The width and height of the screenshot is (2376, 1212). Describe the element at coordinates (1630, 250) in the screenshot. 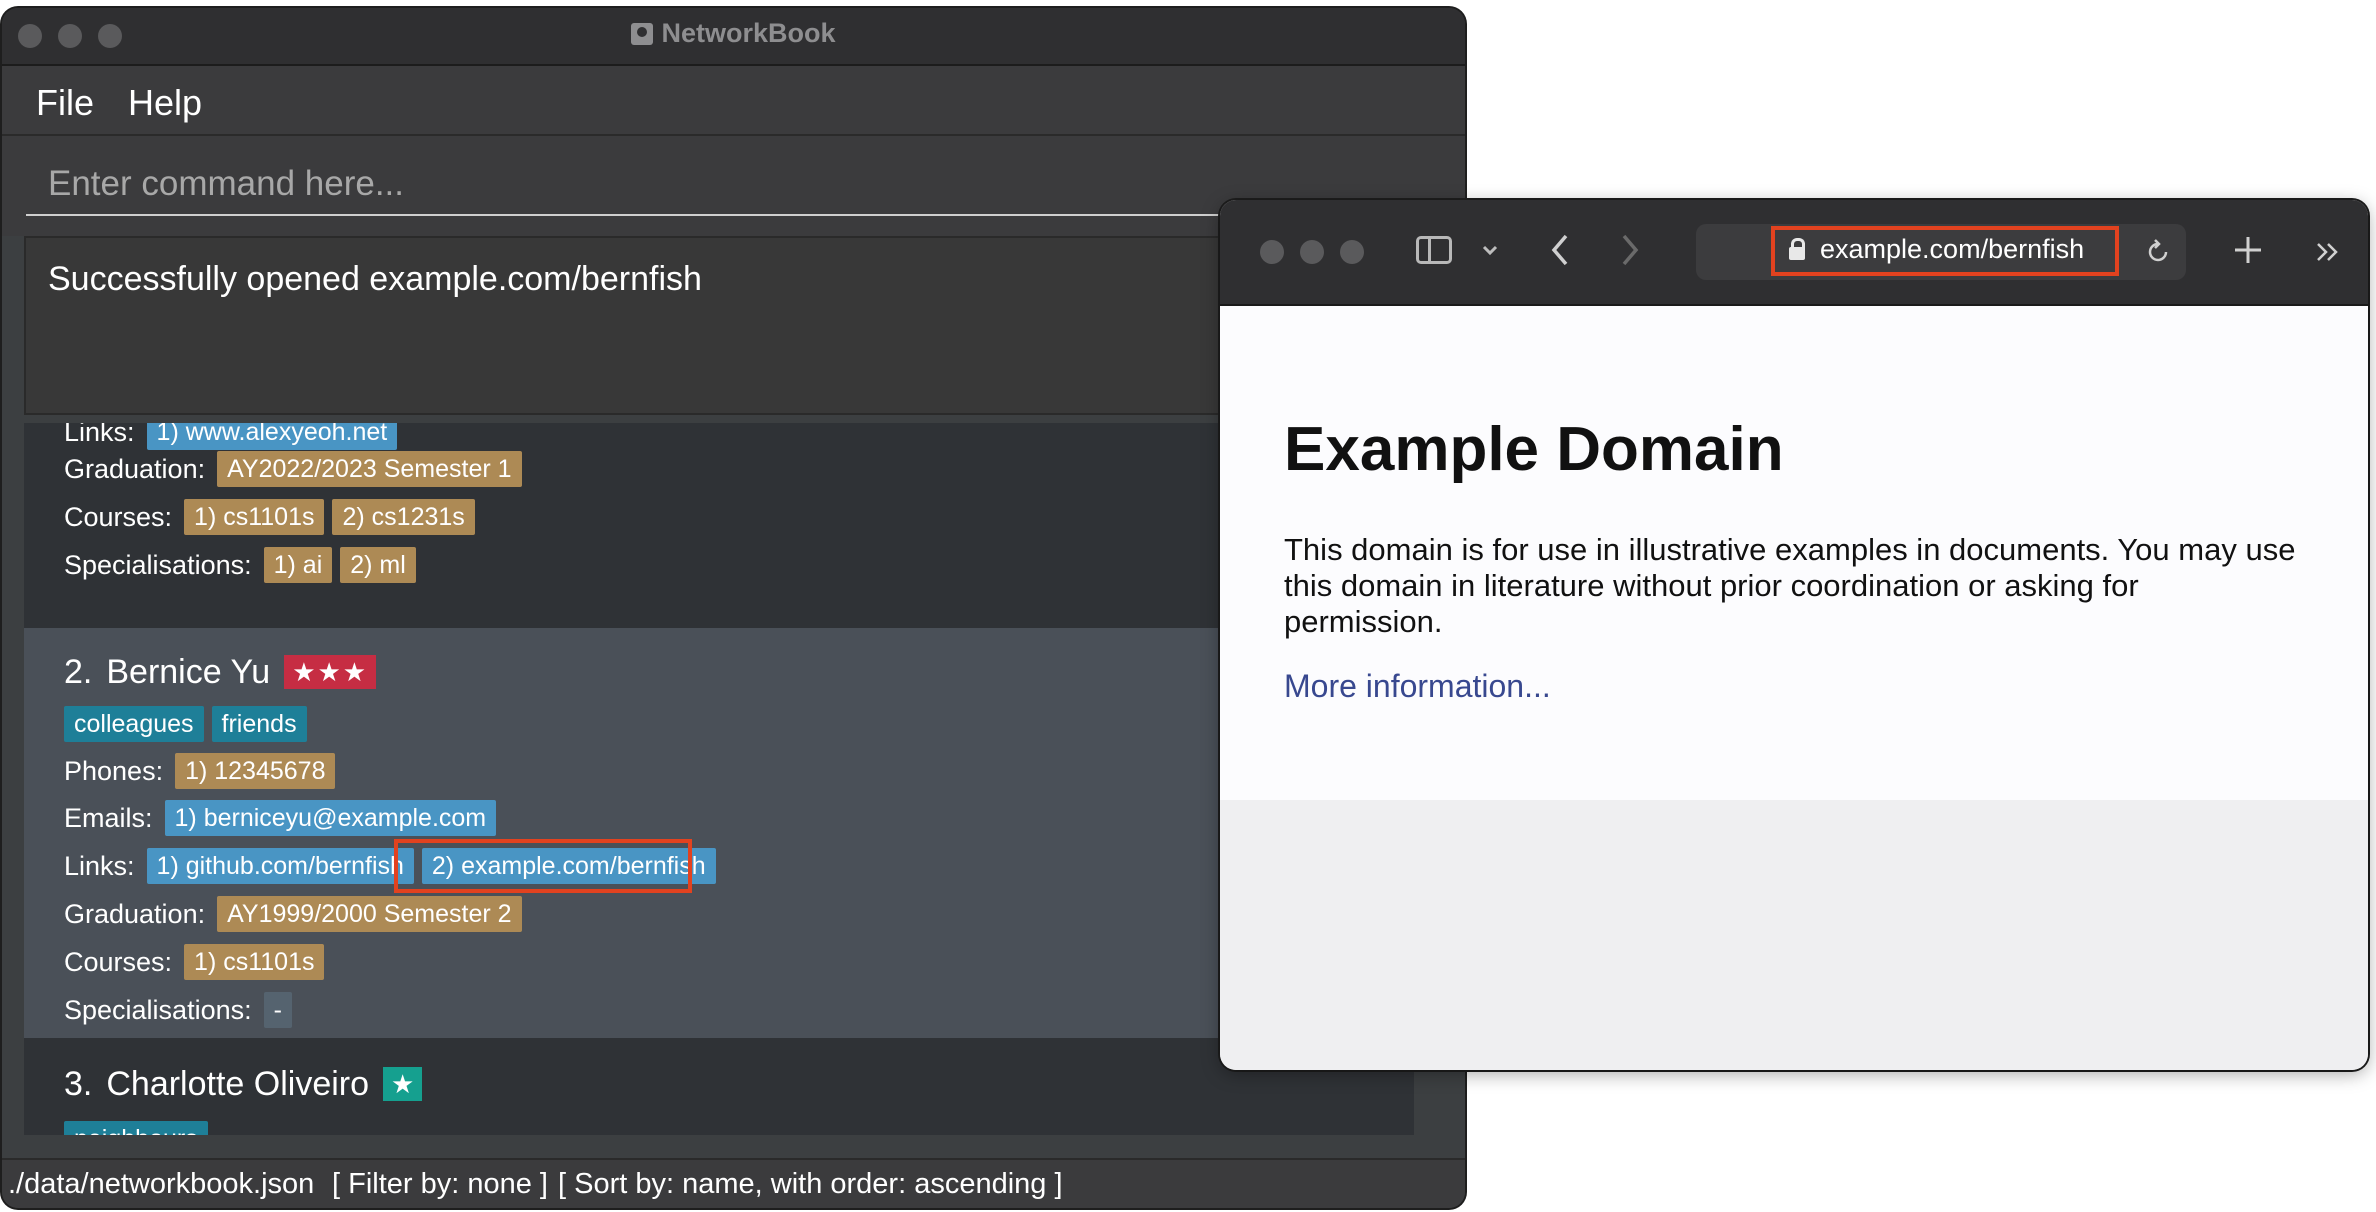

I see `forward-icon` at that location.